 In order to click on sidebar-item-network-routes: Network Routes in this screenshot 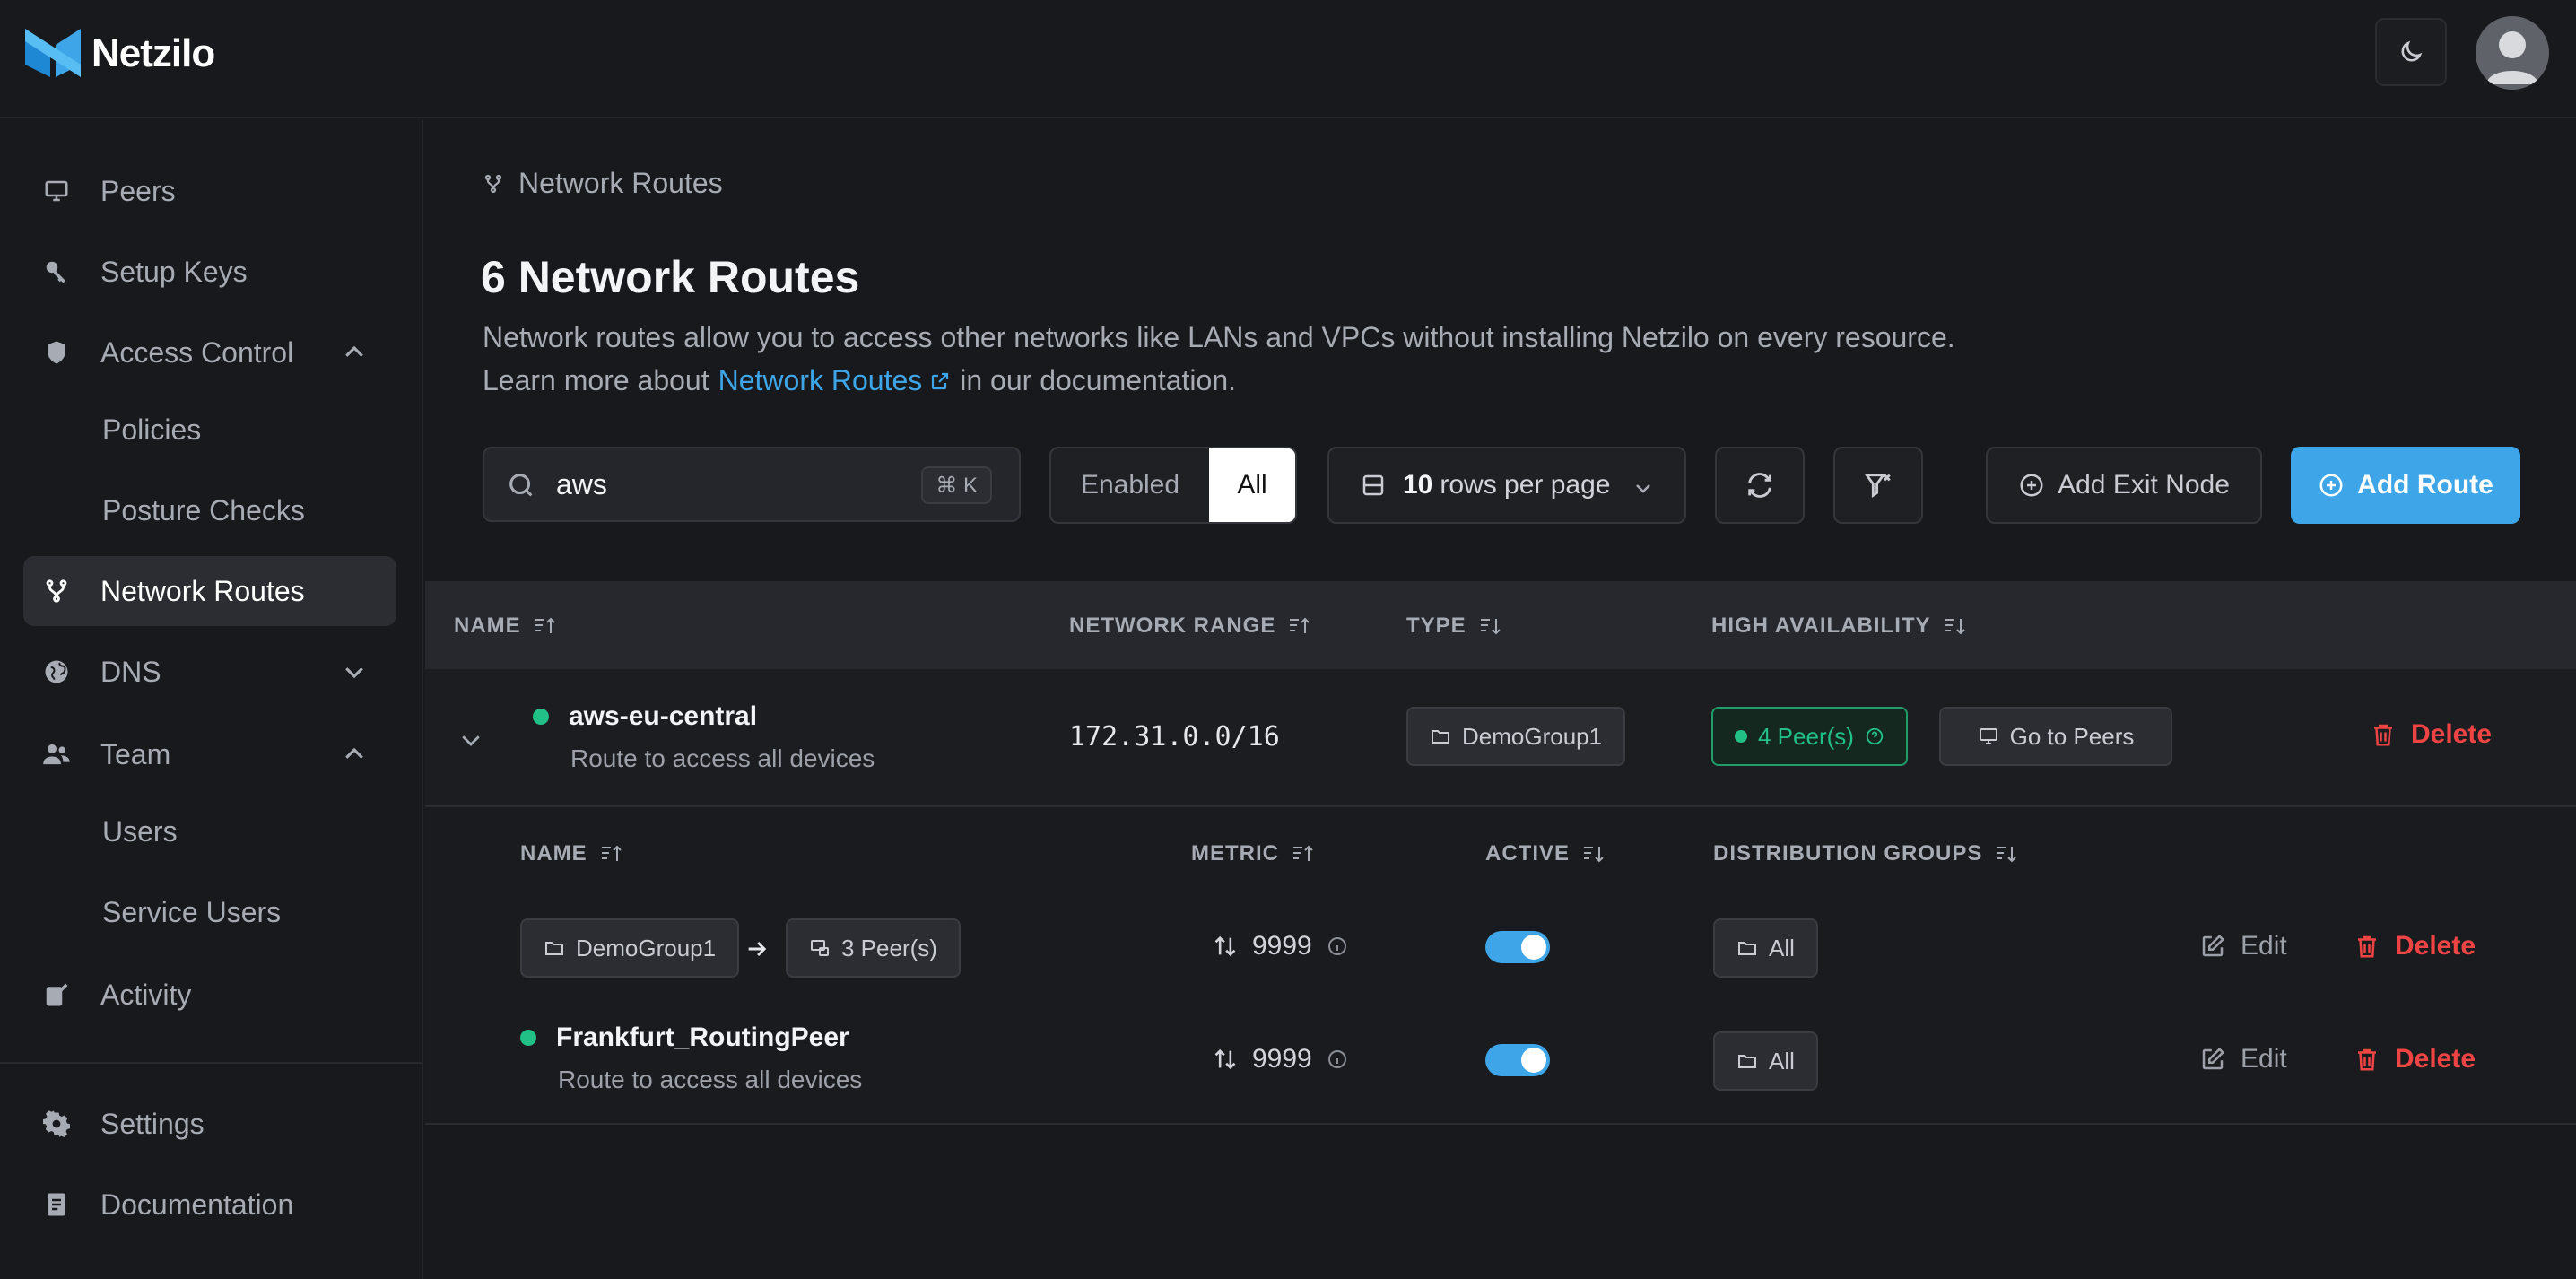, I will do `click(209, 591)`.